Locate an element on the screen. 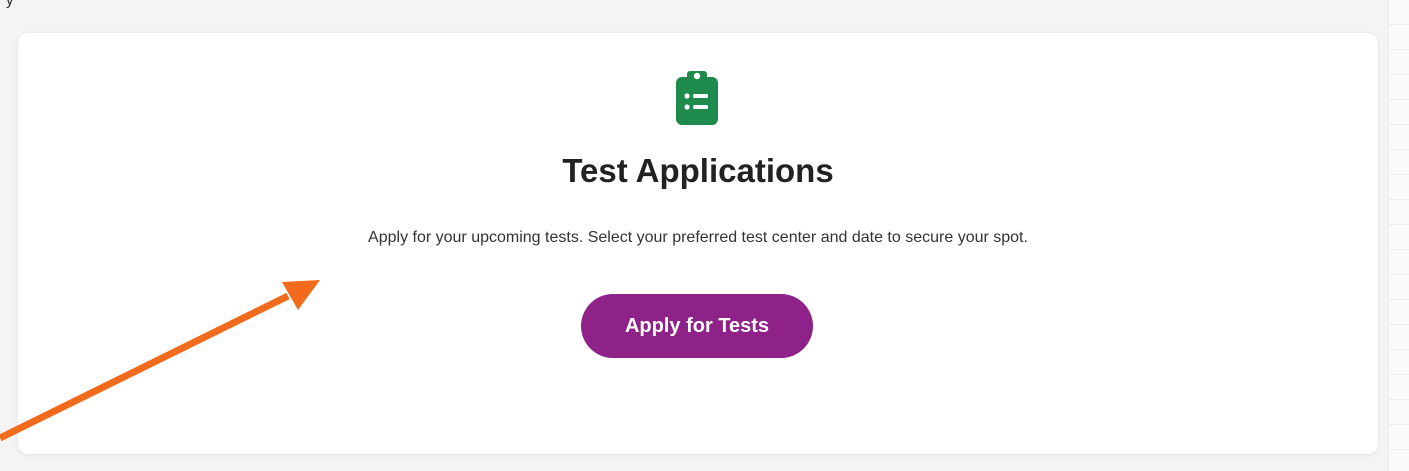 The height and width of the screenshot is (471, 1409). cutoff-text: y is located at coordinates (10, 4).